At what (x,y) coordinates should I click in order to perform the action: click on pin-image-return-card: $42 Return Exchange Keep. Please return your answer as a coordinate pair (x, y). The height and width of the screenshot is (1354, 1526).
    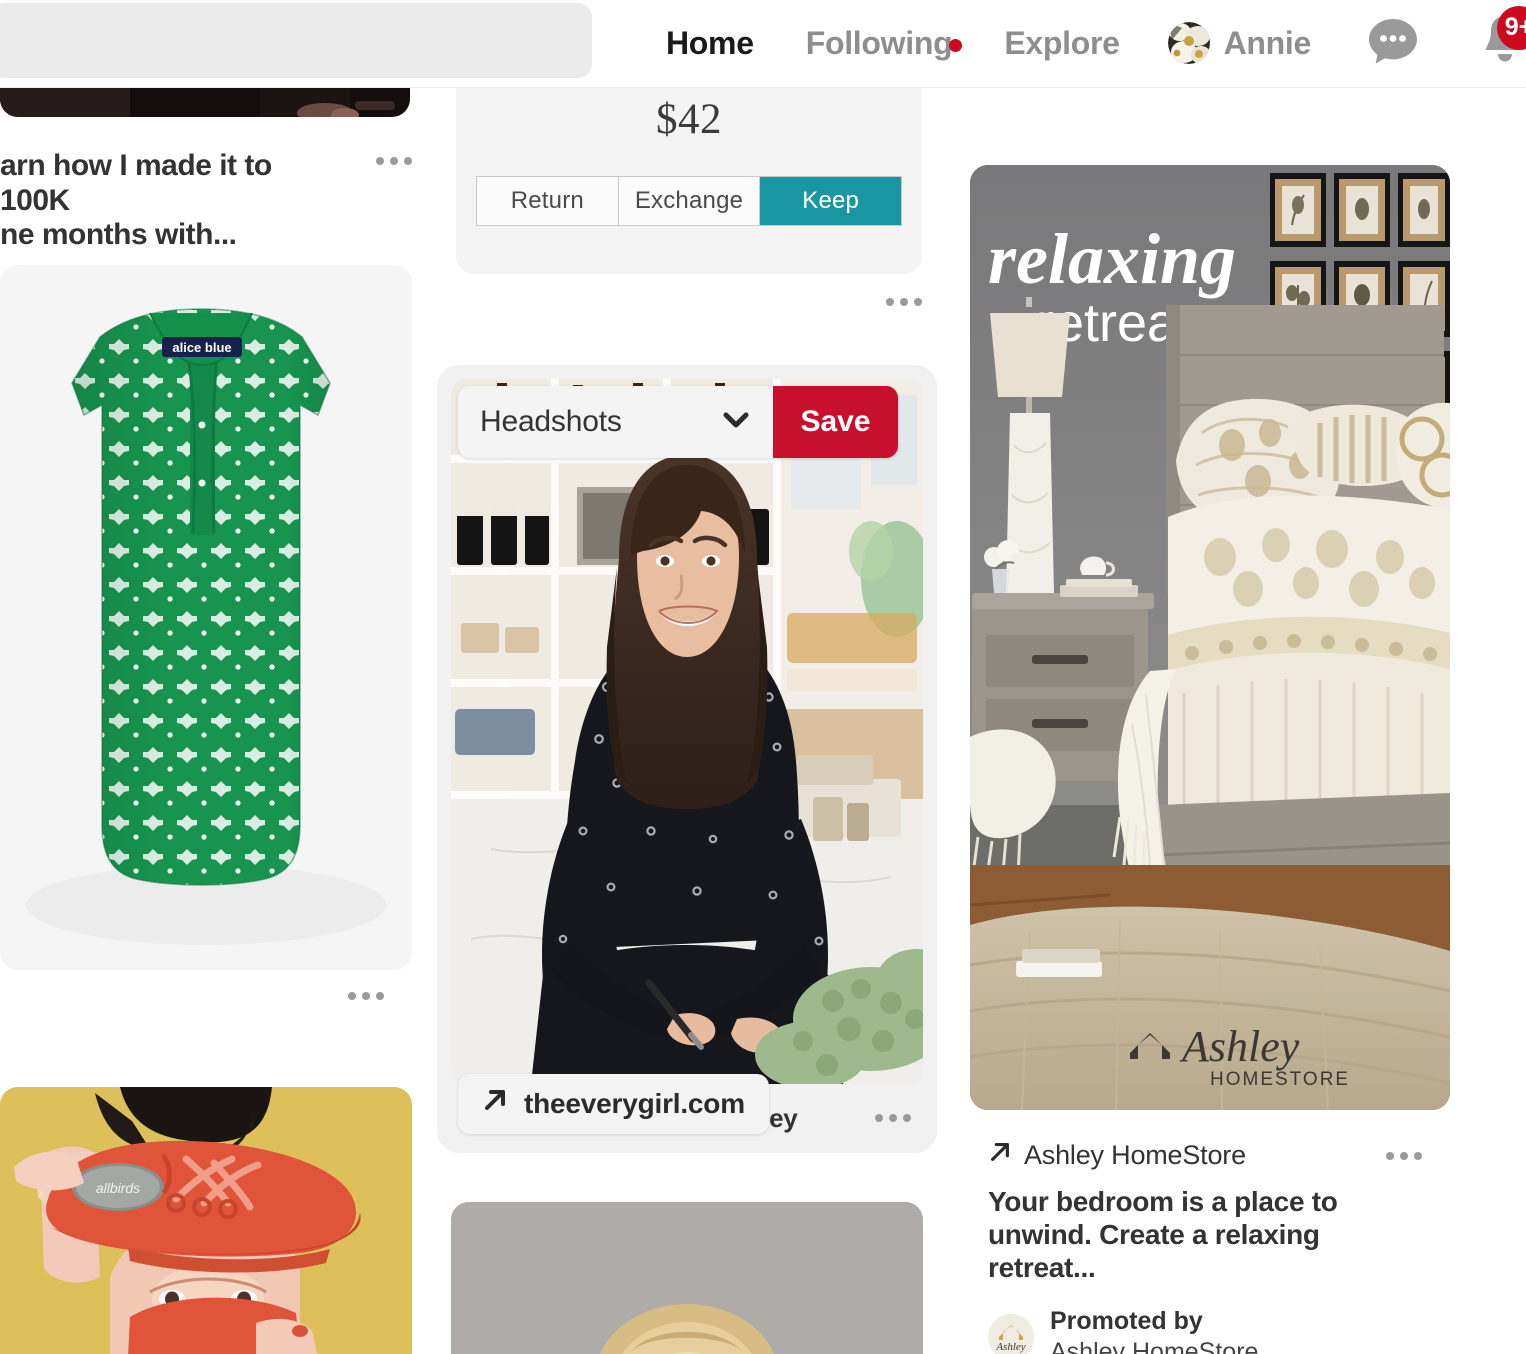
    Looking at the image, I should click on (689, 180).